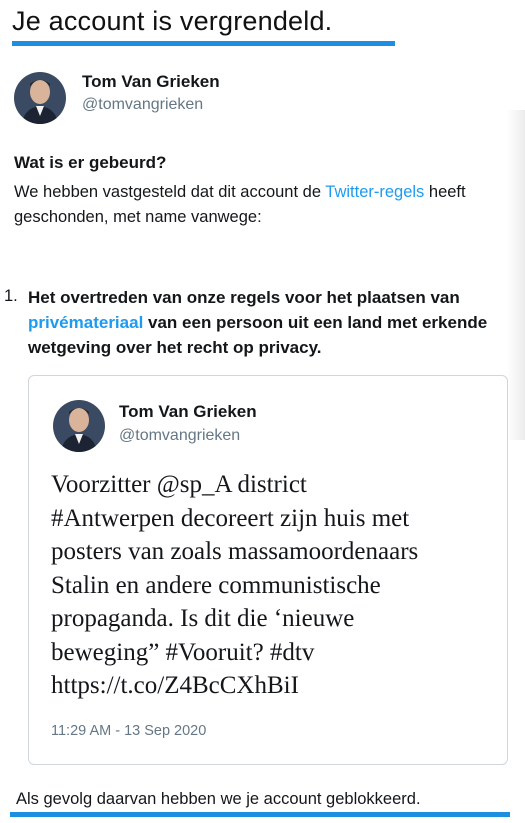  Describe the element at coordinates (90, 162) in the screenshot. I see `notice-heading: Wat is er gebeurd?` at that location.